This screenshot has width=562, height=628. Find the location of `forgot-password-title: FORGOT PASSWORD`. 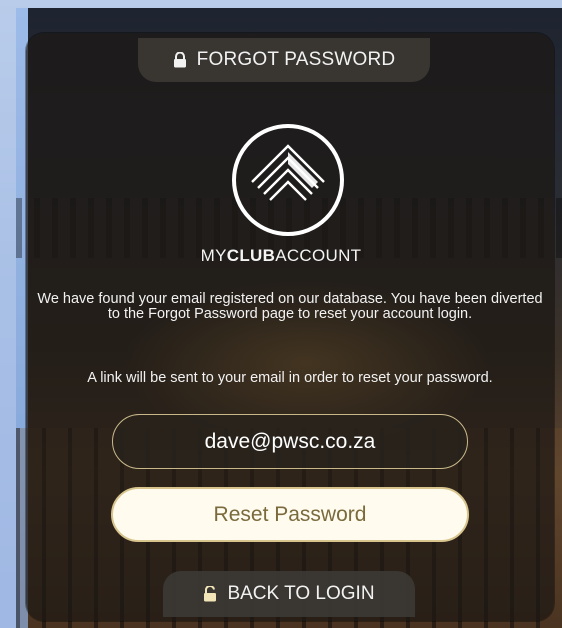

forgot-password-title: FORGOT PASSWORD is located at coordinates (296, 59).